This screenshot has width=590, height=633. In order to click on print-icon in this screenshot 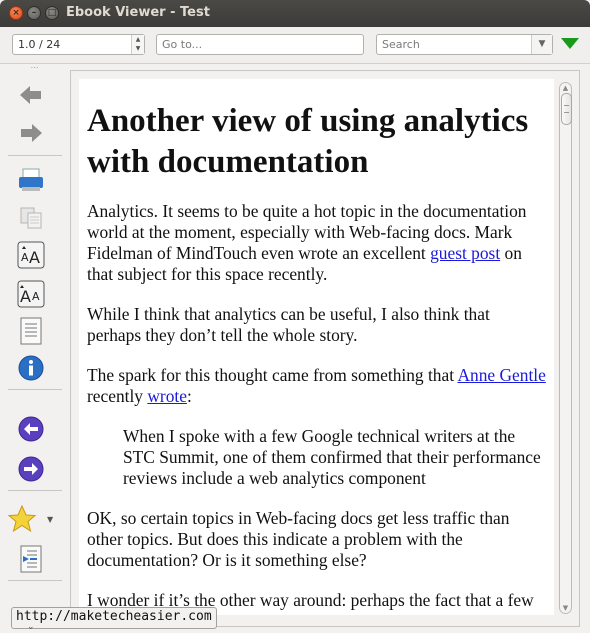, I will do `click(31, 180)`.